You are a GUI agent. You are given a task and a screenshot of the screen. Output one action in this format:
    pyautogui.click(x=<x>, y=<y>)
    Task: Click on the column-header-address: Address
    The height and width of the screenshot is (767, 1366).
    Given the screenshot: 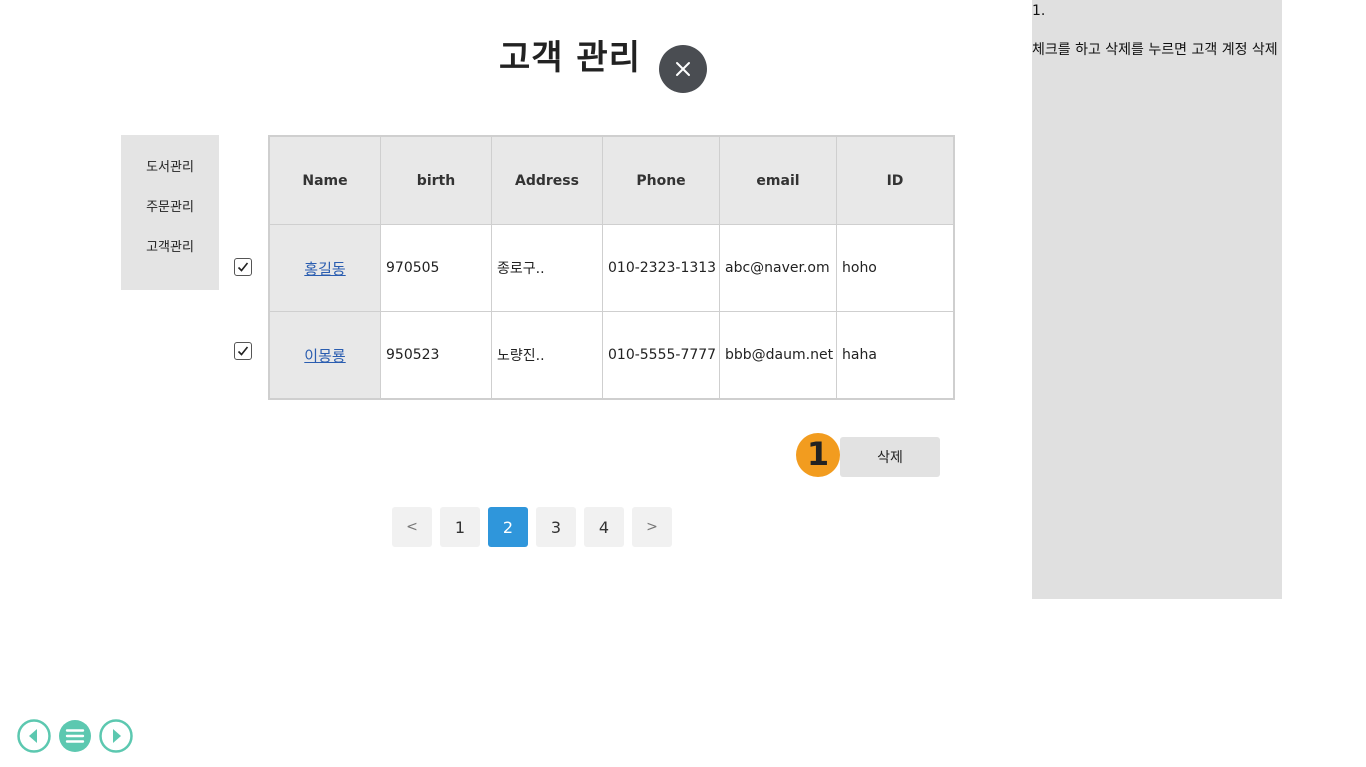 What is the action you would take?
    pyautogui.click(x=547, y=180)
    